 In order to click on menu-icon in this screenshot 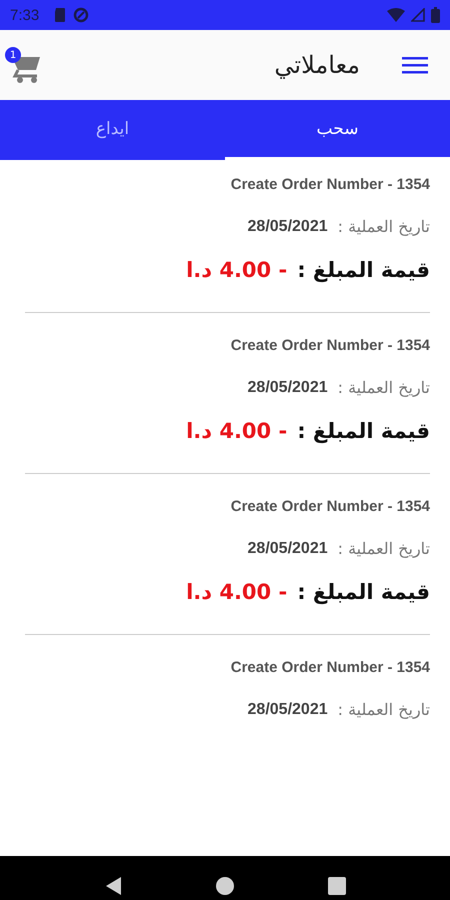, I will do `click(415, 65)`.